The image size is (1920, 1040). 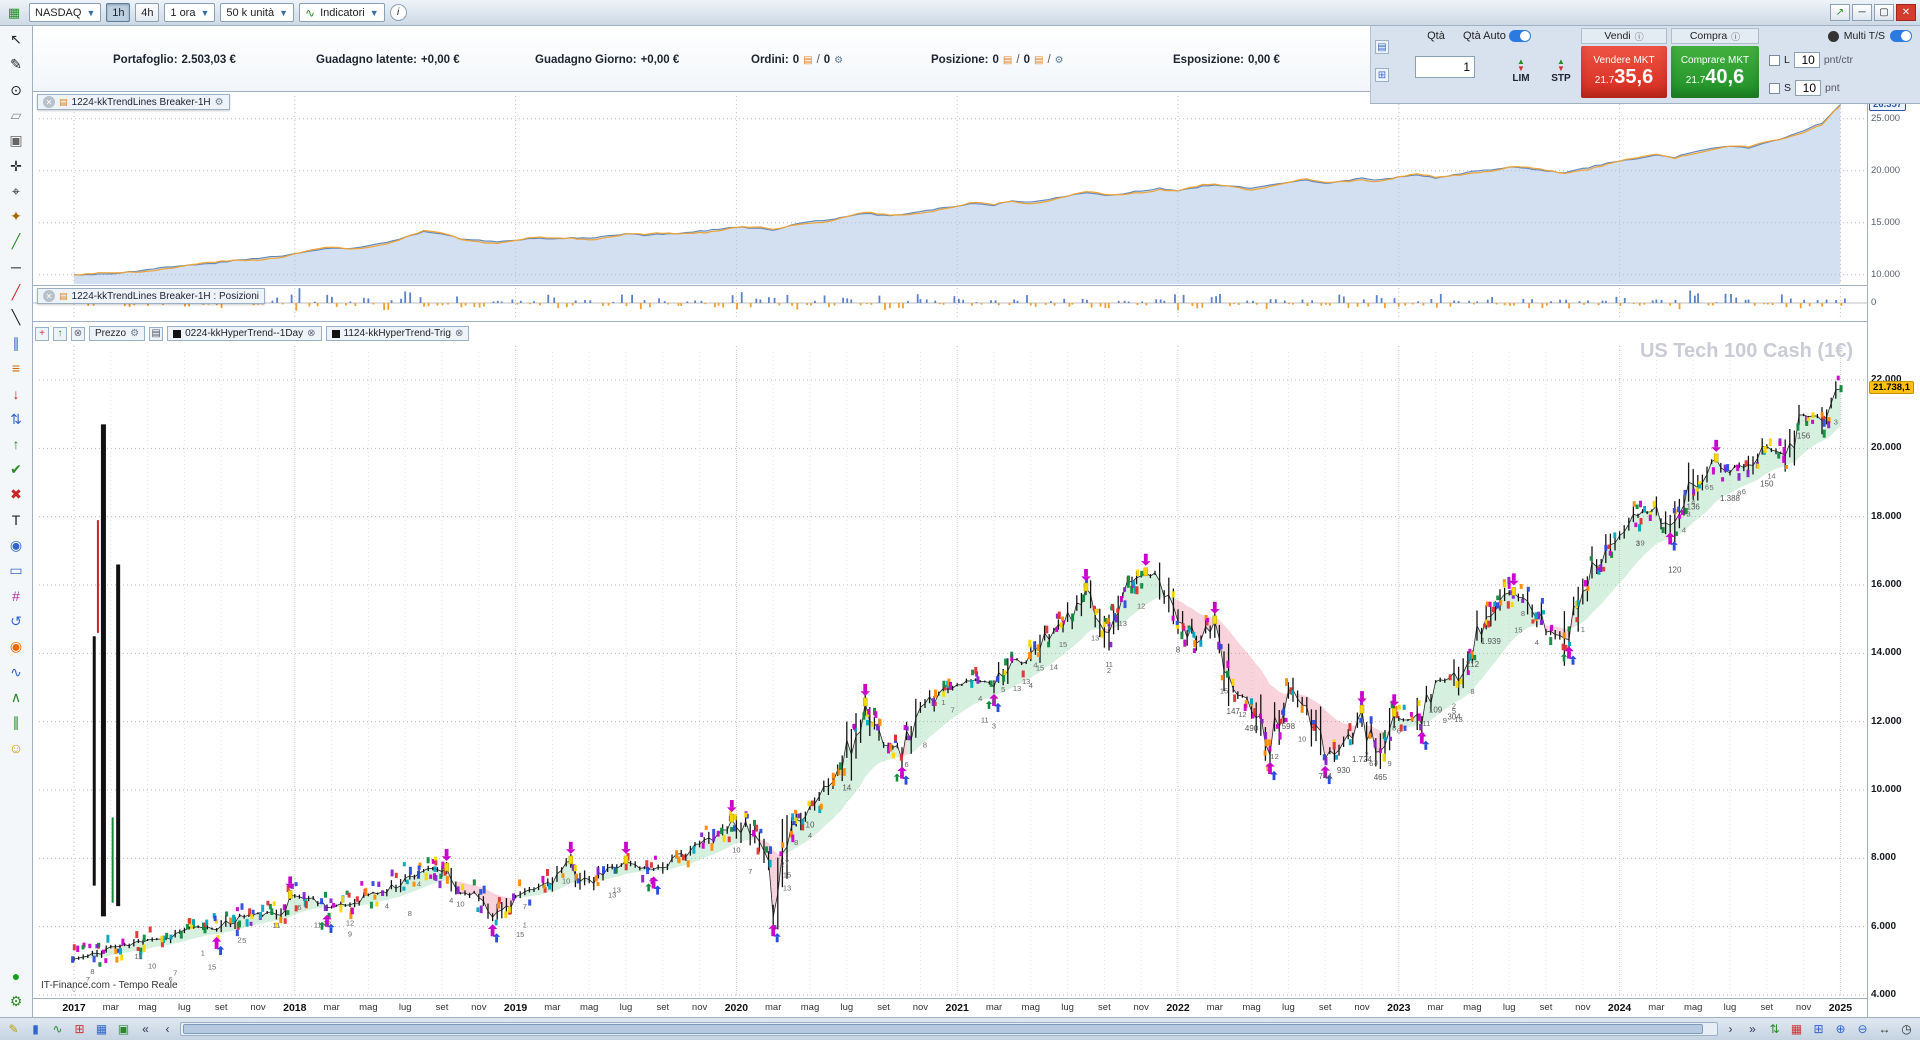 I want to click on fibonacci-tool-icon: ≡, so click(x=16, y=368).